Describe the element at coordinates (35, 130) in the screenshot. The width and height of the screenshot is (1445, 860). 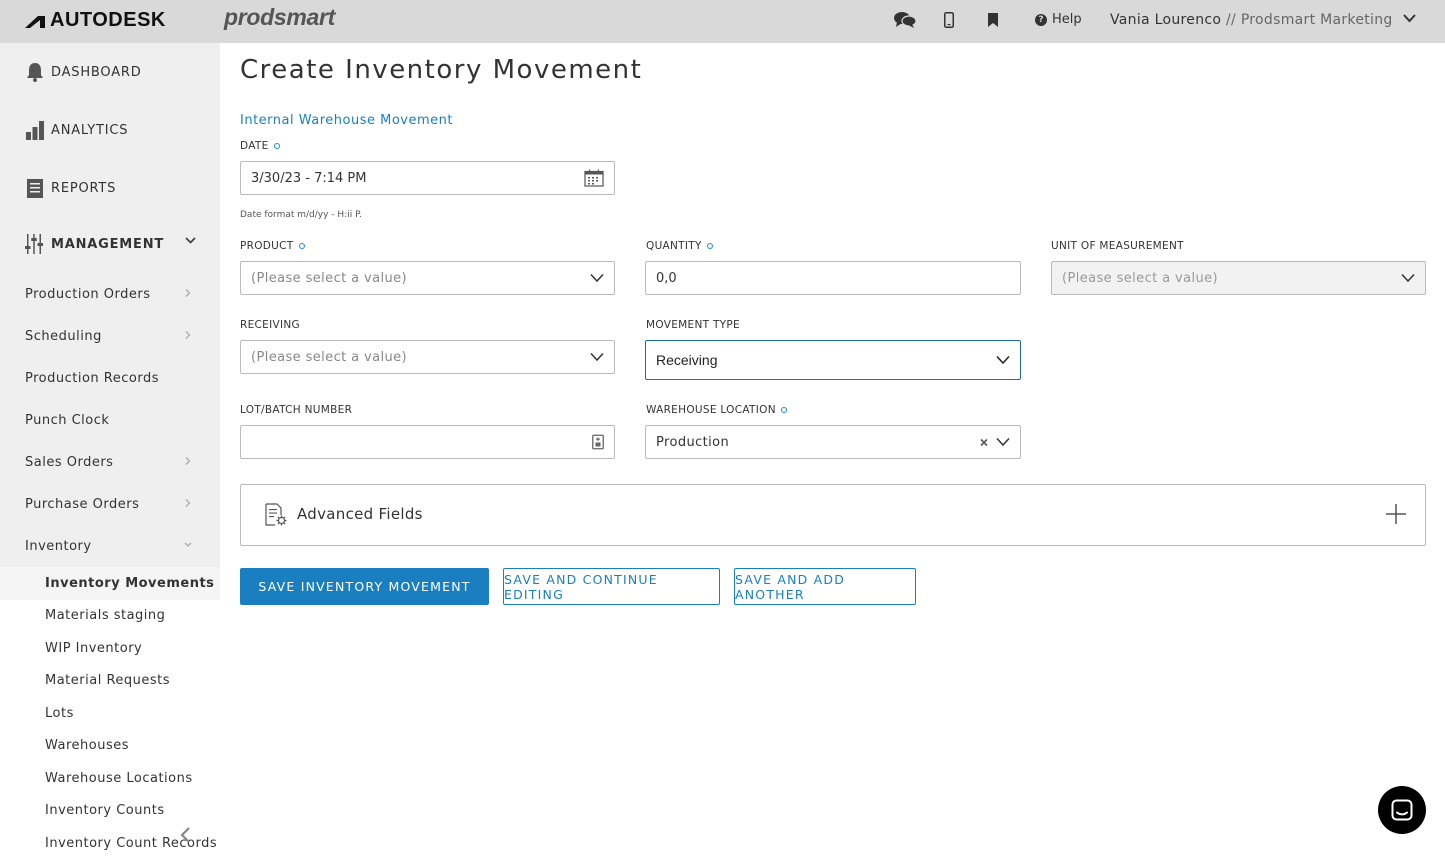
I see `bar-chart-icon` at that location.